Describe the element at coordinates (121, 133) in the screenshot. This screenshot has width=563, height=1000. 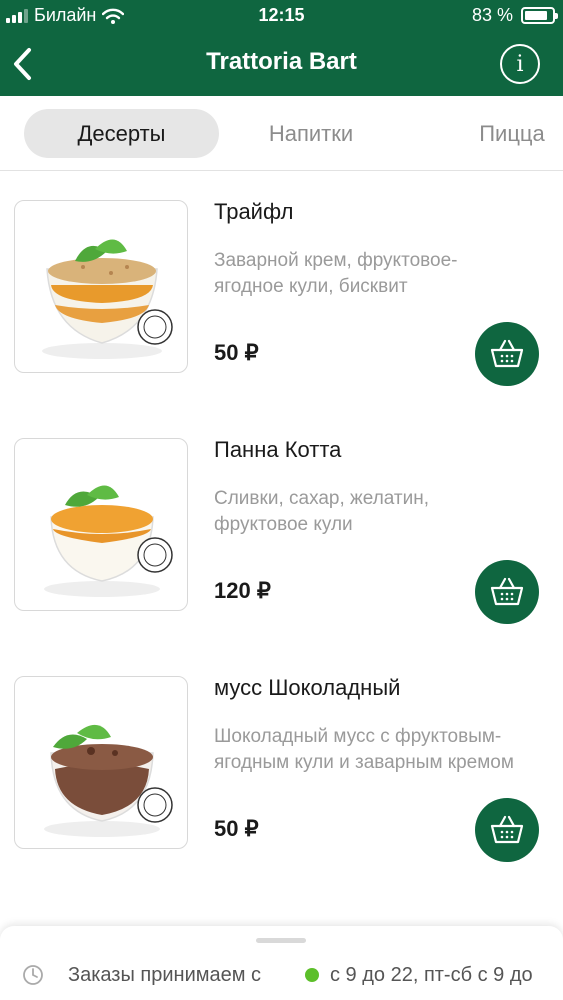
I see `tab-desserts: Десерты` at that location.